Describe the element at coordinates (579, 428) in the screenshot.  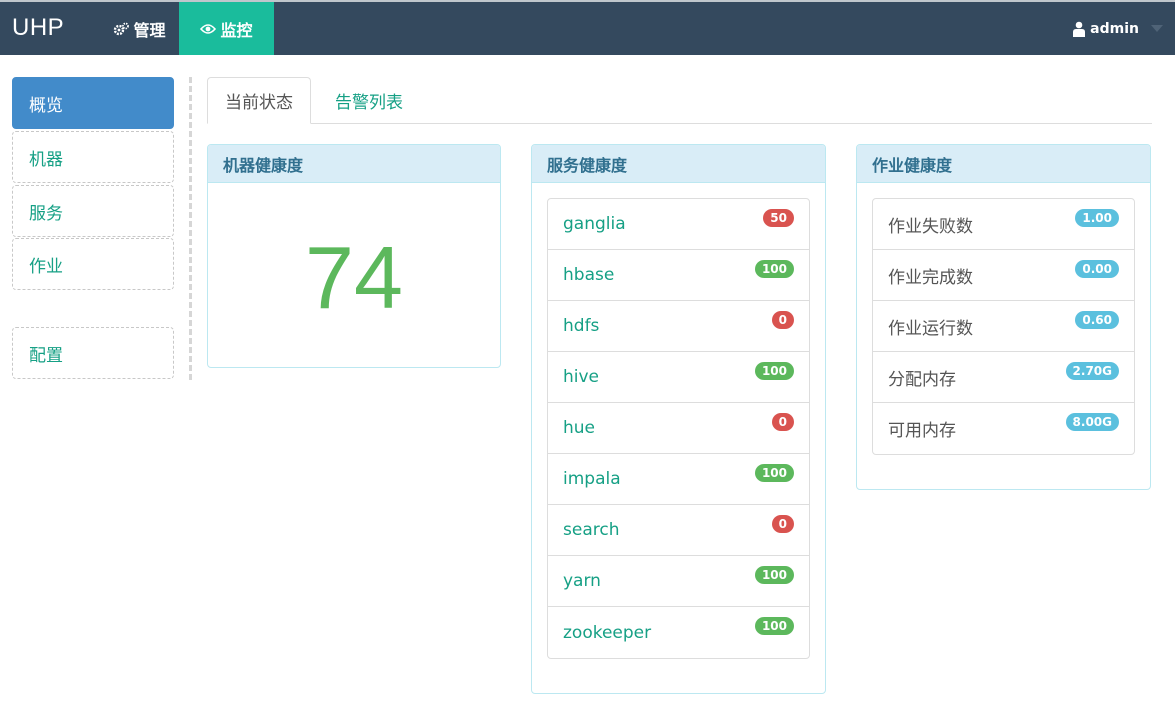
I see `service-name: hue` at that location.